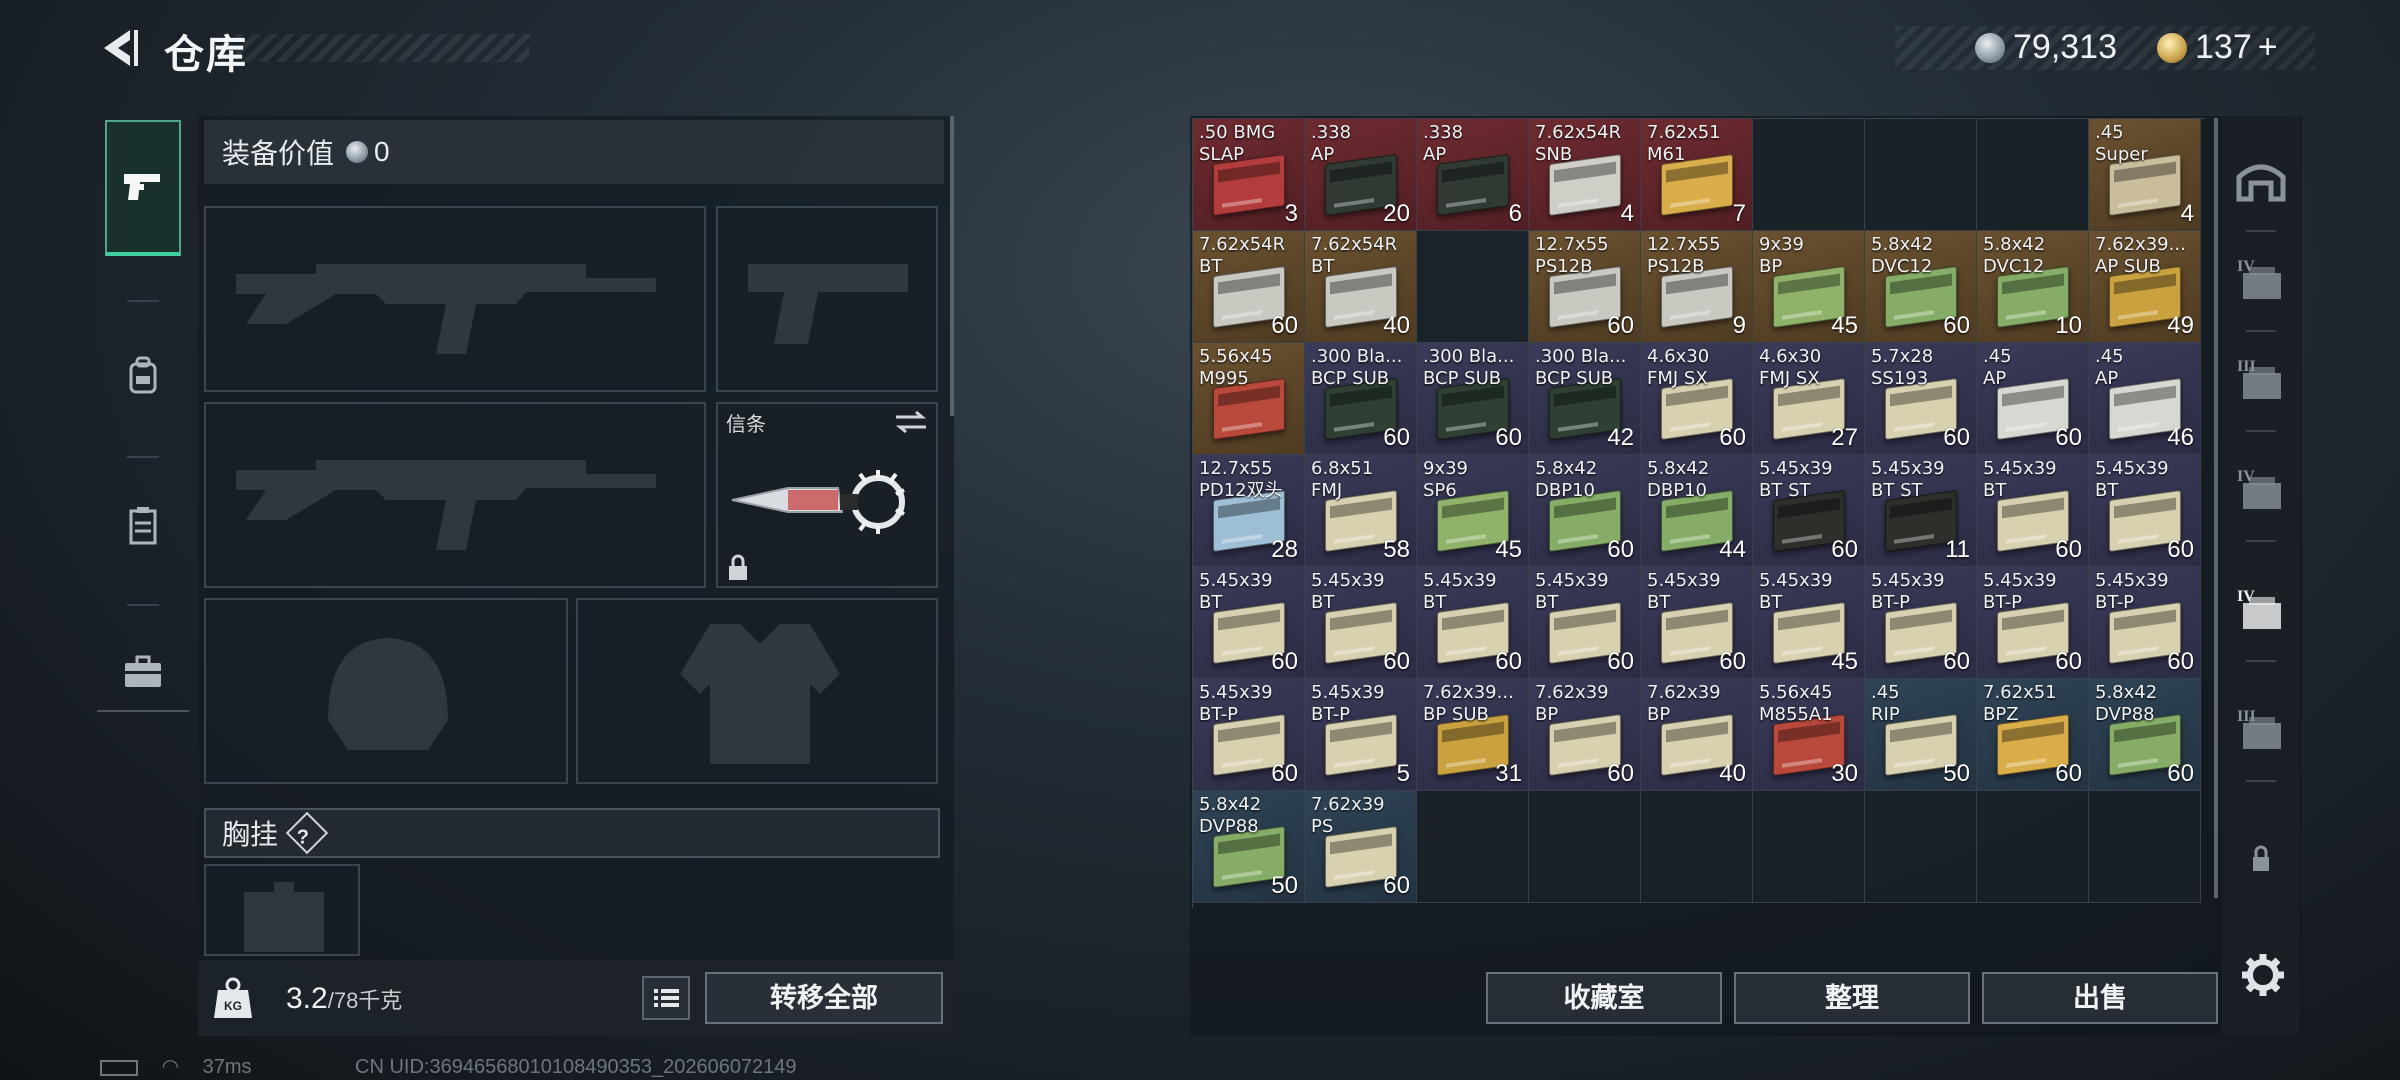  What do you see at coordinates (1921, 511) in the screenshot?
I see `ammo-item: 5.45x39 BT ST 11` at bounding box center [1921, 511].